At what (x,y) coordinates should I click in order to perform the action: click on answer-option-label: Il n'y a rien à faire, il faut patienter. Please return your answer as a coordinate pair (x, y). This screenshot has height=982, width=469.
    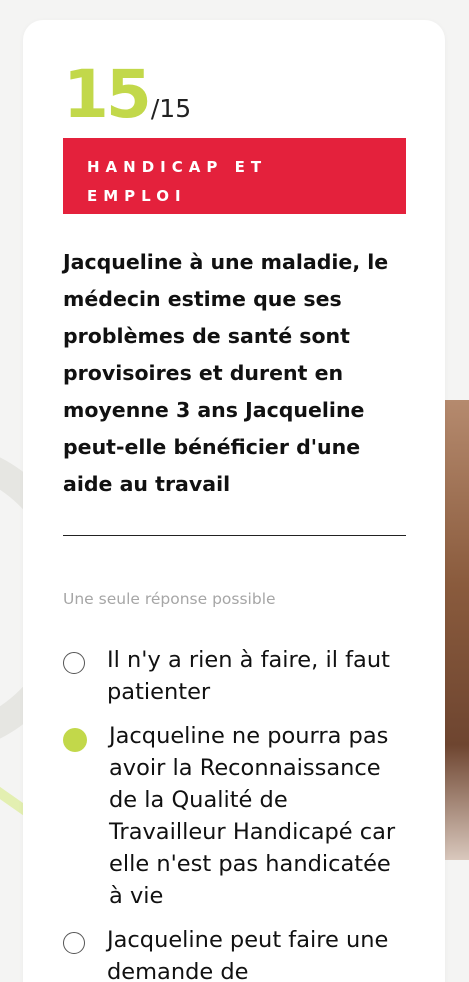
    Looking at the image, I should click on (248, 676).